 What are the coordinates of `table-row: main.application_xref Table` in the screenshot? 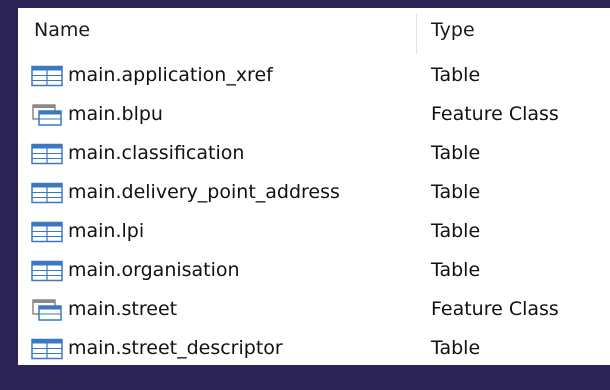 It's located at (314, 75).